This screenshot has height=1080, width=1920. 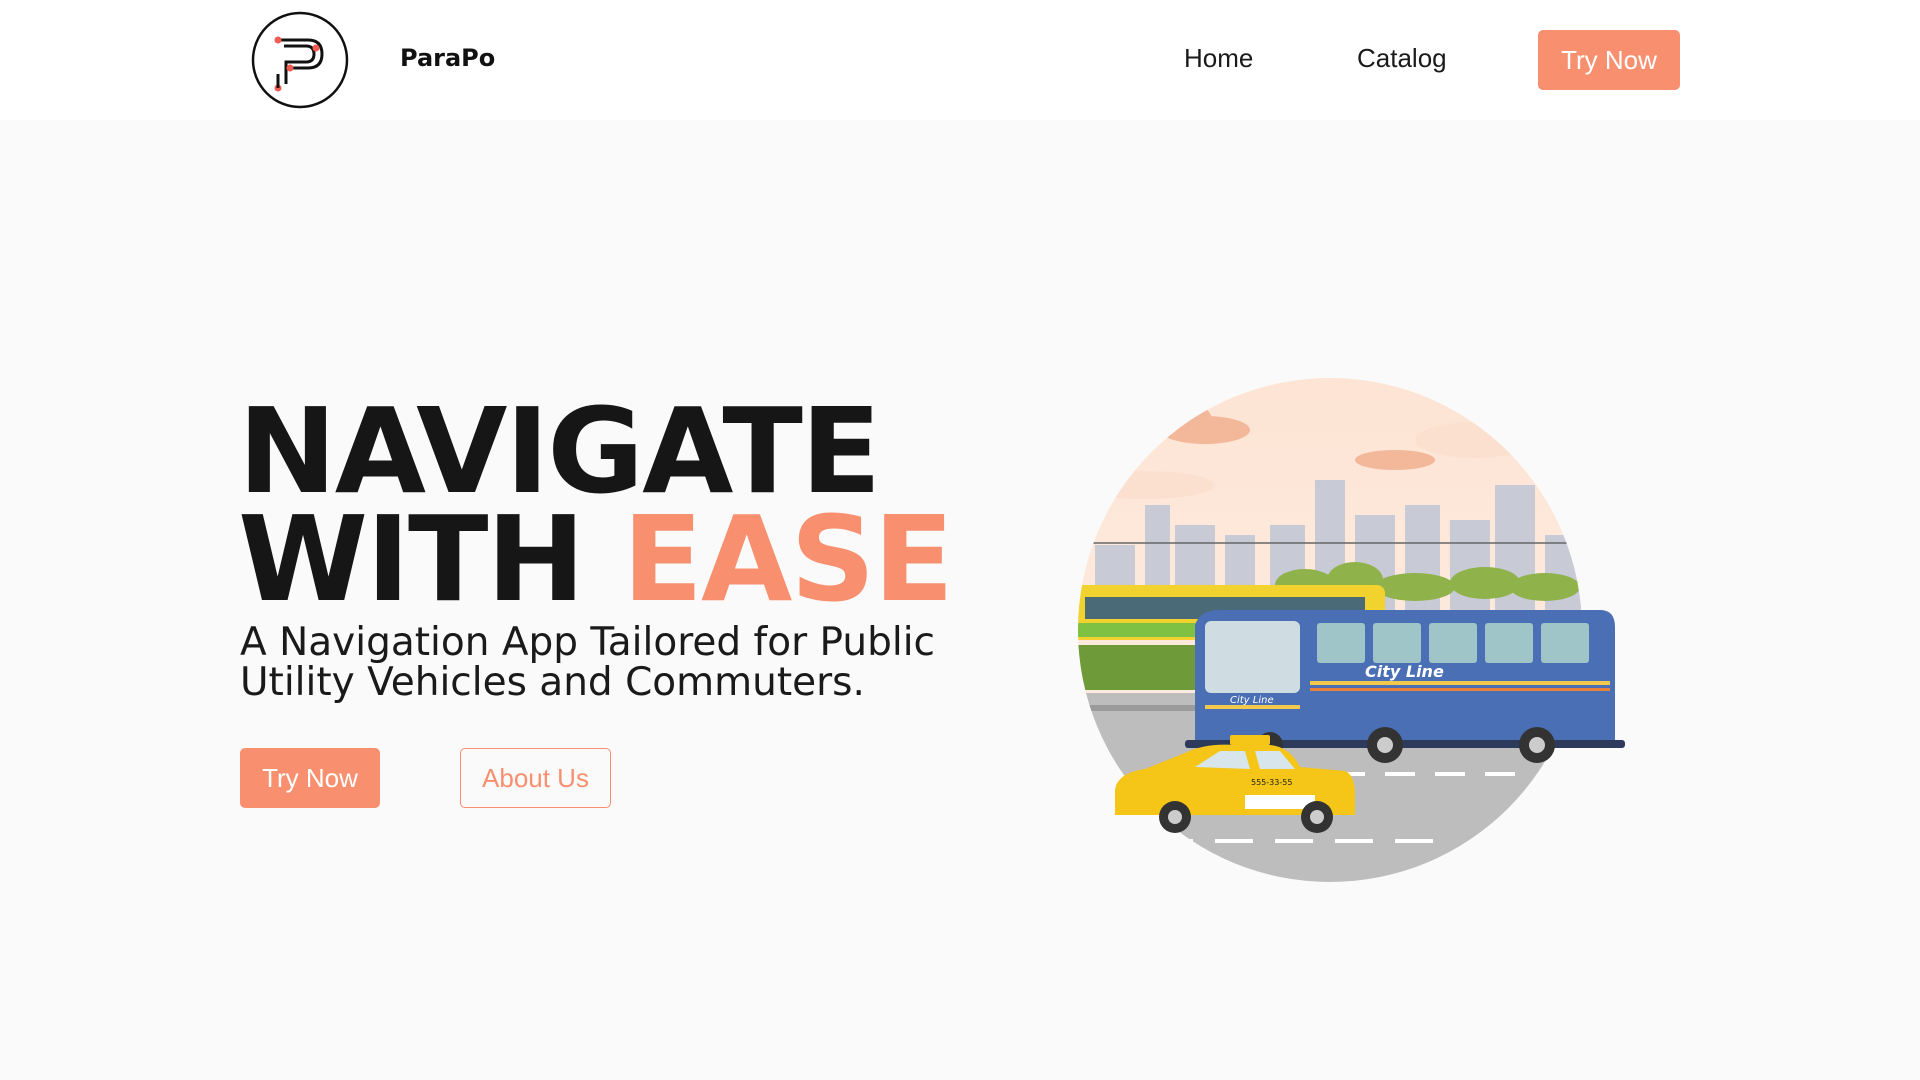 I want to click on hero-headline-plain: WITH, so click(x=411, y=559).